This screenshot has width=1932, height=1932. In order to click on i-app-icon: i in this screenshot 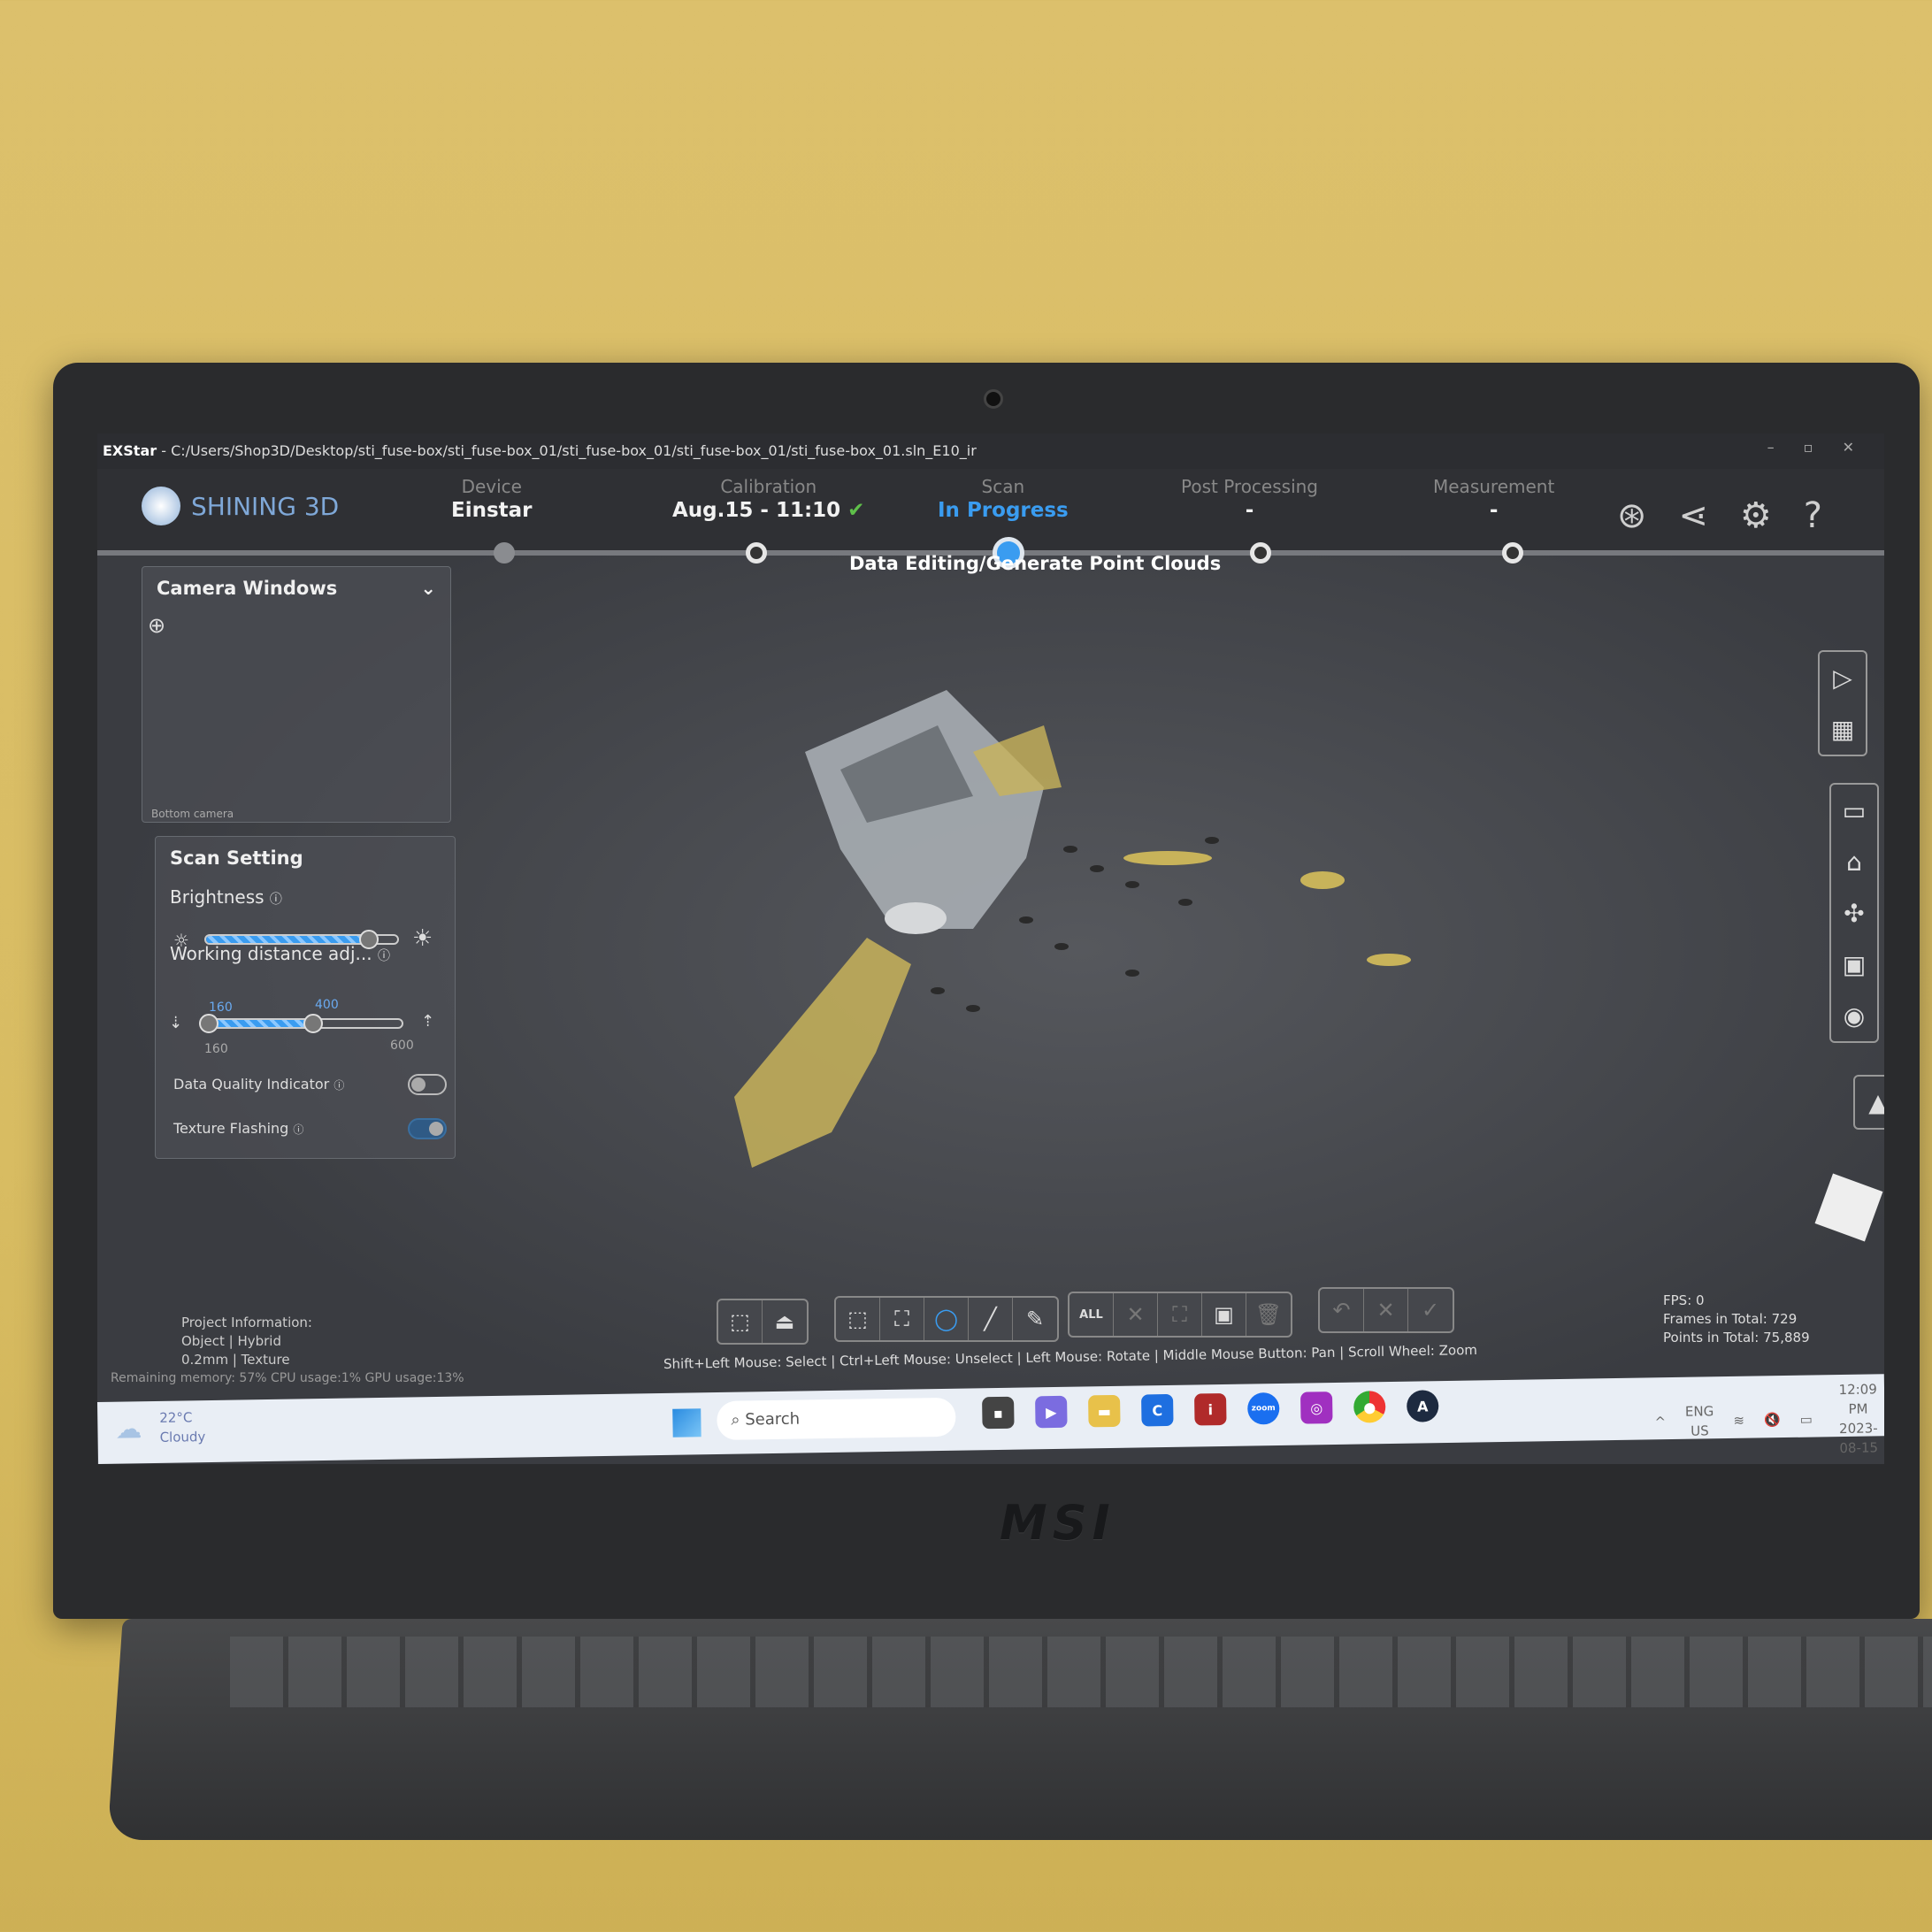, I will do `click(1210, 1409)`.